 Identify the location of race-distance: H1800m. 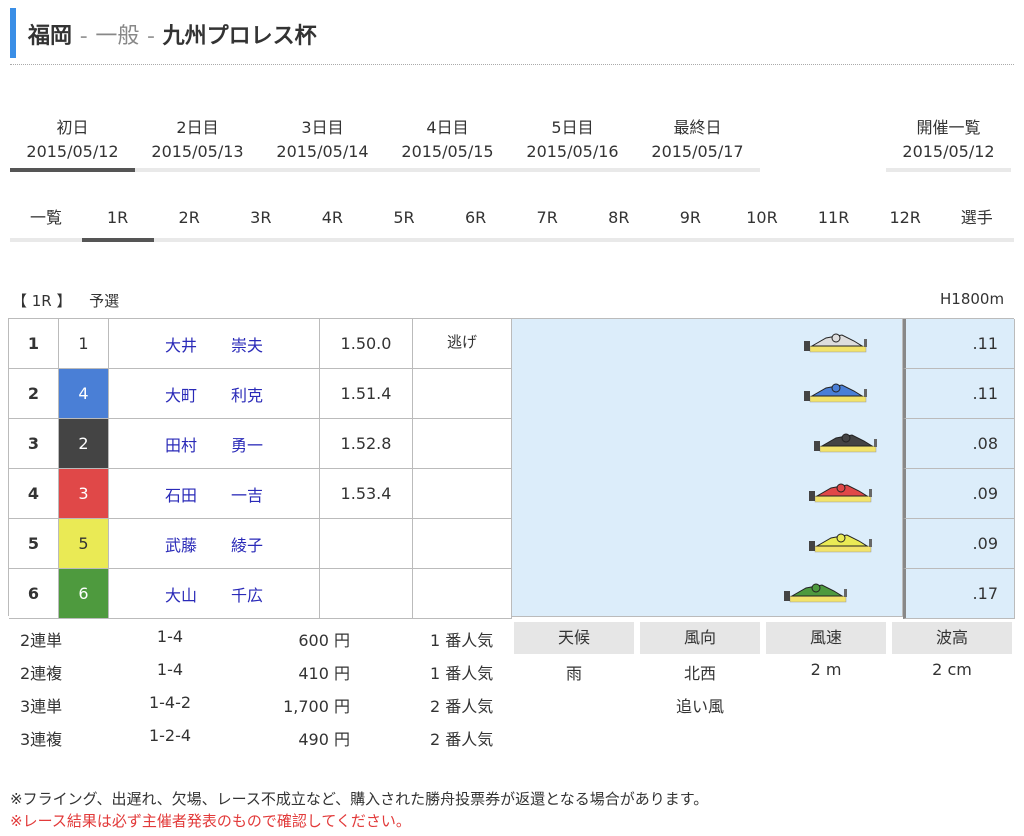
(972, 299).